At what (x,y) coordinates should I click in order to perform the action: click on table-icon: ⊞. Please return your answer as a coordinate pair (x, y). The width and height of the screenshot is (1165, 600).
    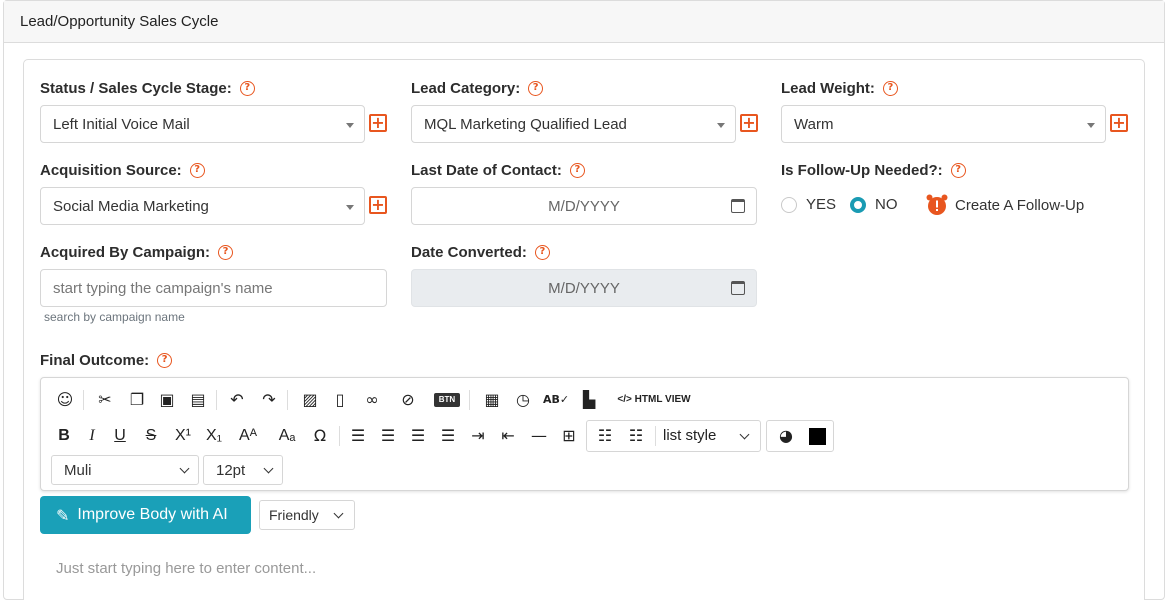
    Looking at the image, I should click on (569, 436).